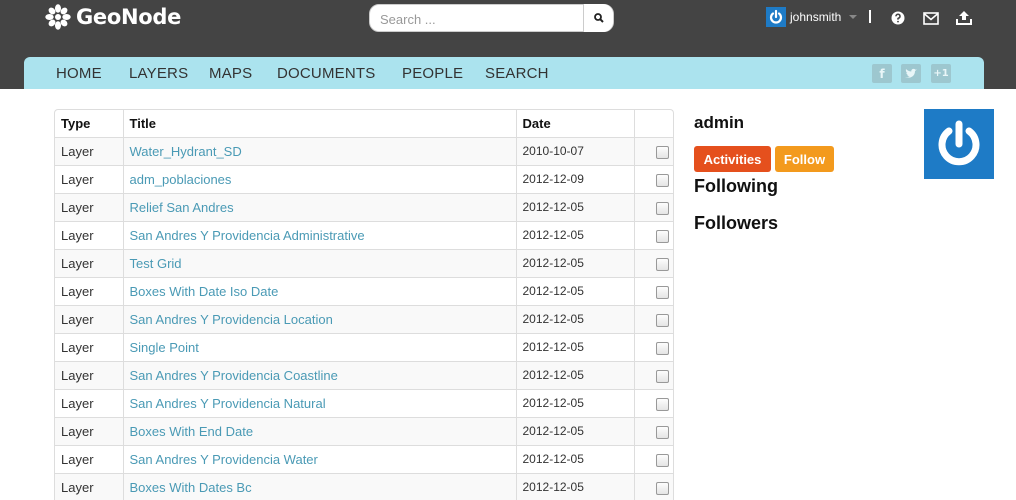 The width and height of the screenshot is (1016, 500). Describe the element at coordinates (319, 262) in the screenshot. I see `row-title-cell: Test Grid` at that location.